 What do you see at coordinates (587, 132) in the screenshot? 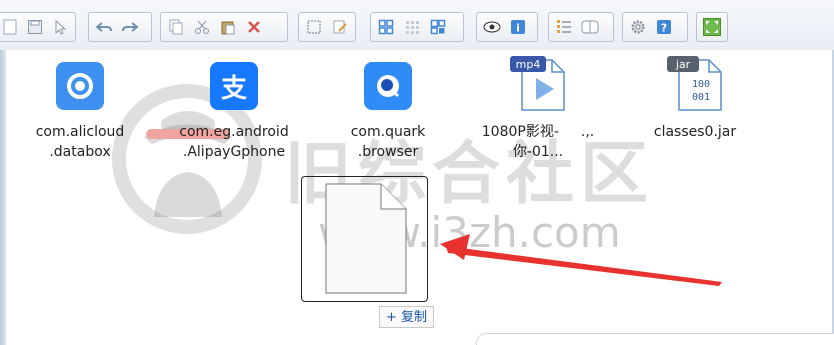
I see `file-name-text-suffix: .,.` at bounding box center [587, 132].